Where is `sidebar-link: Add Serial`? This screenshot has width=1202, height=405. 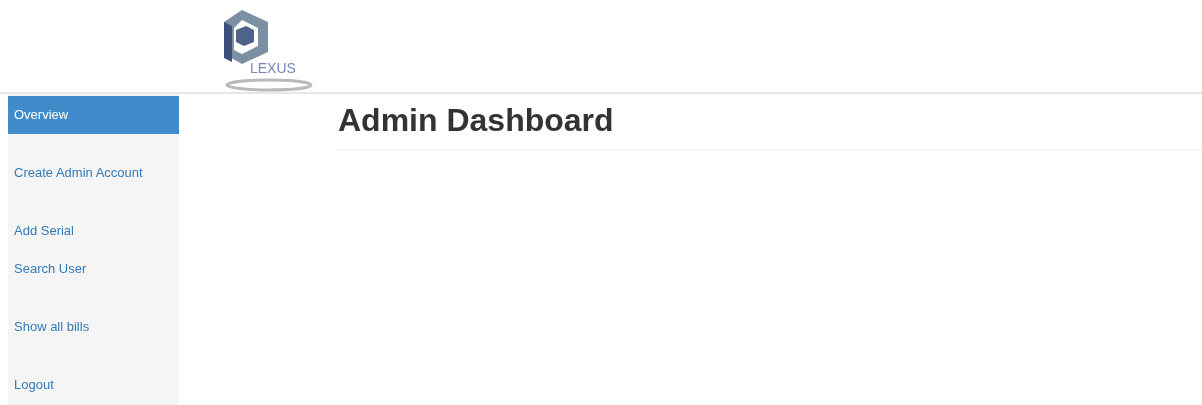
sidebar-link: Add Serial is located at coordinates (93, 231).